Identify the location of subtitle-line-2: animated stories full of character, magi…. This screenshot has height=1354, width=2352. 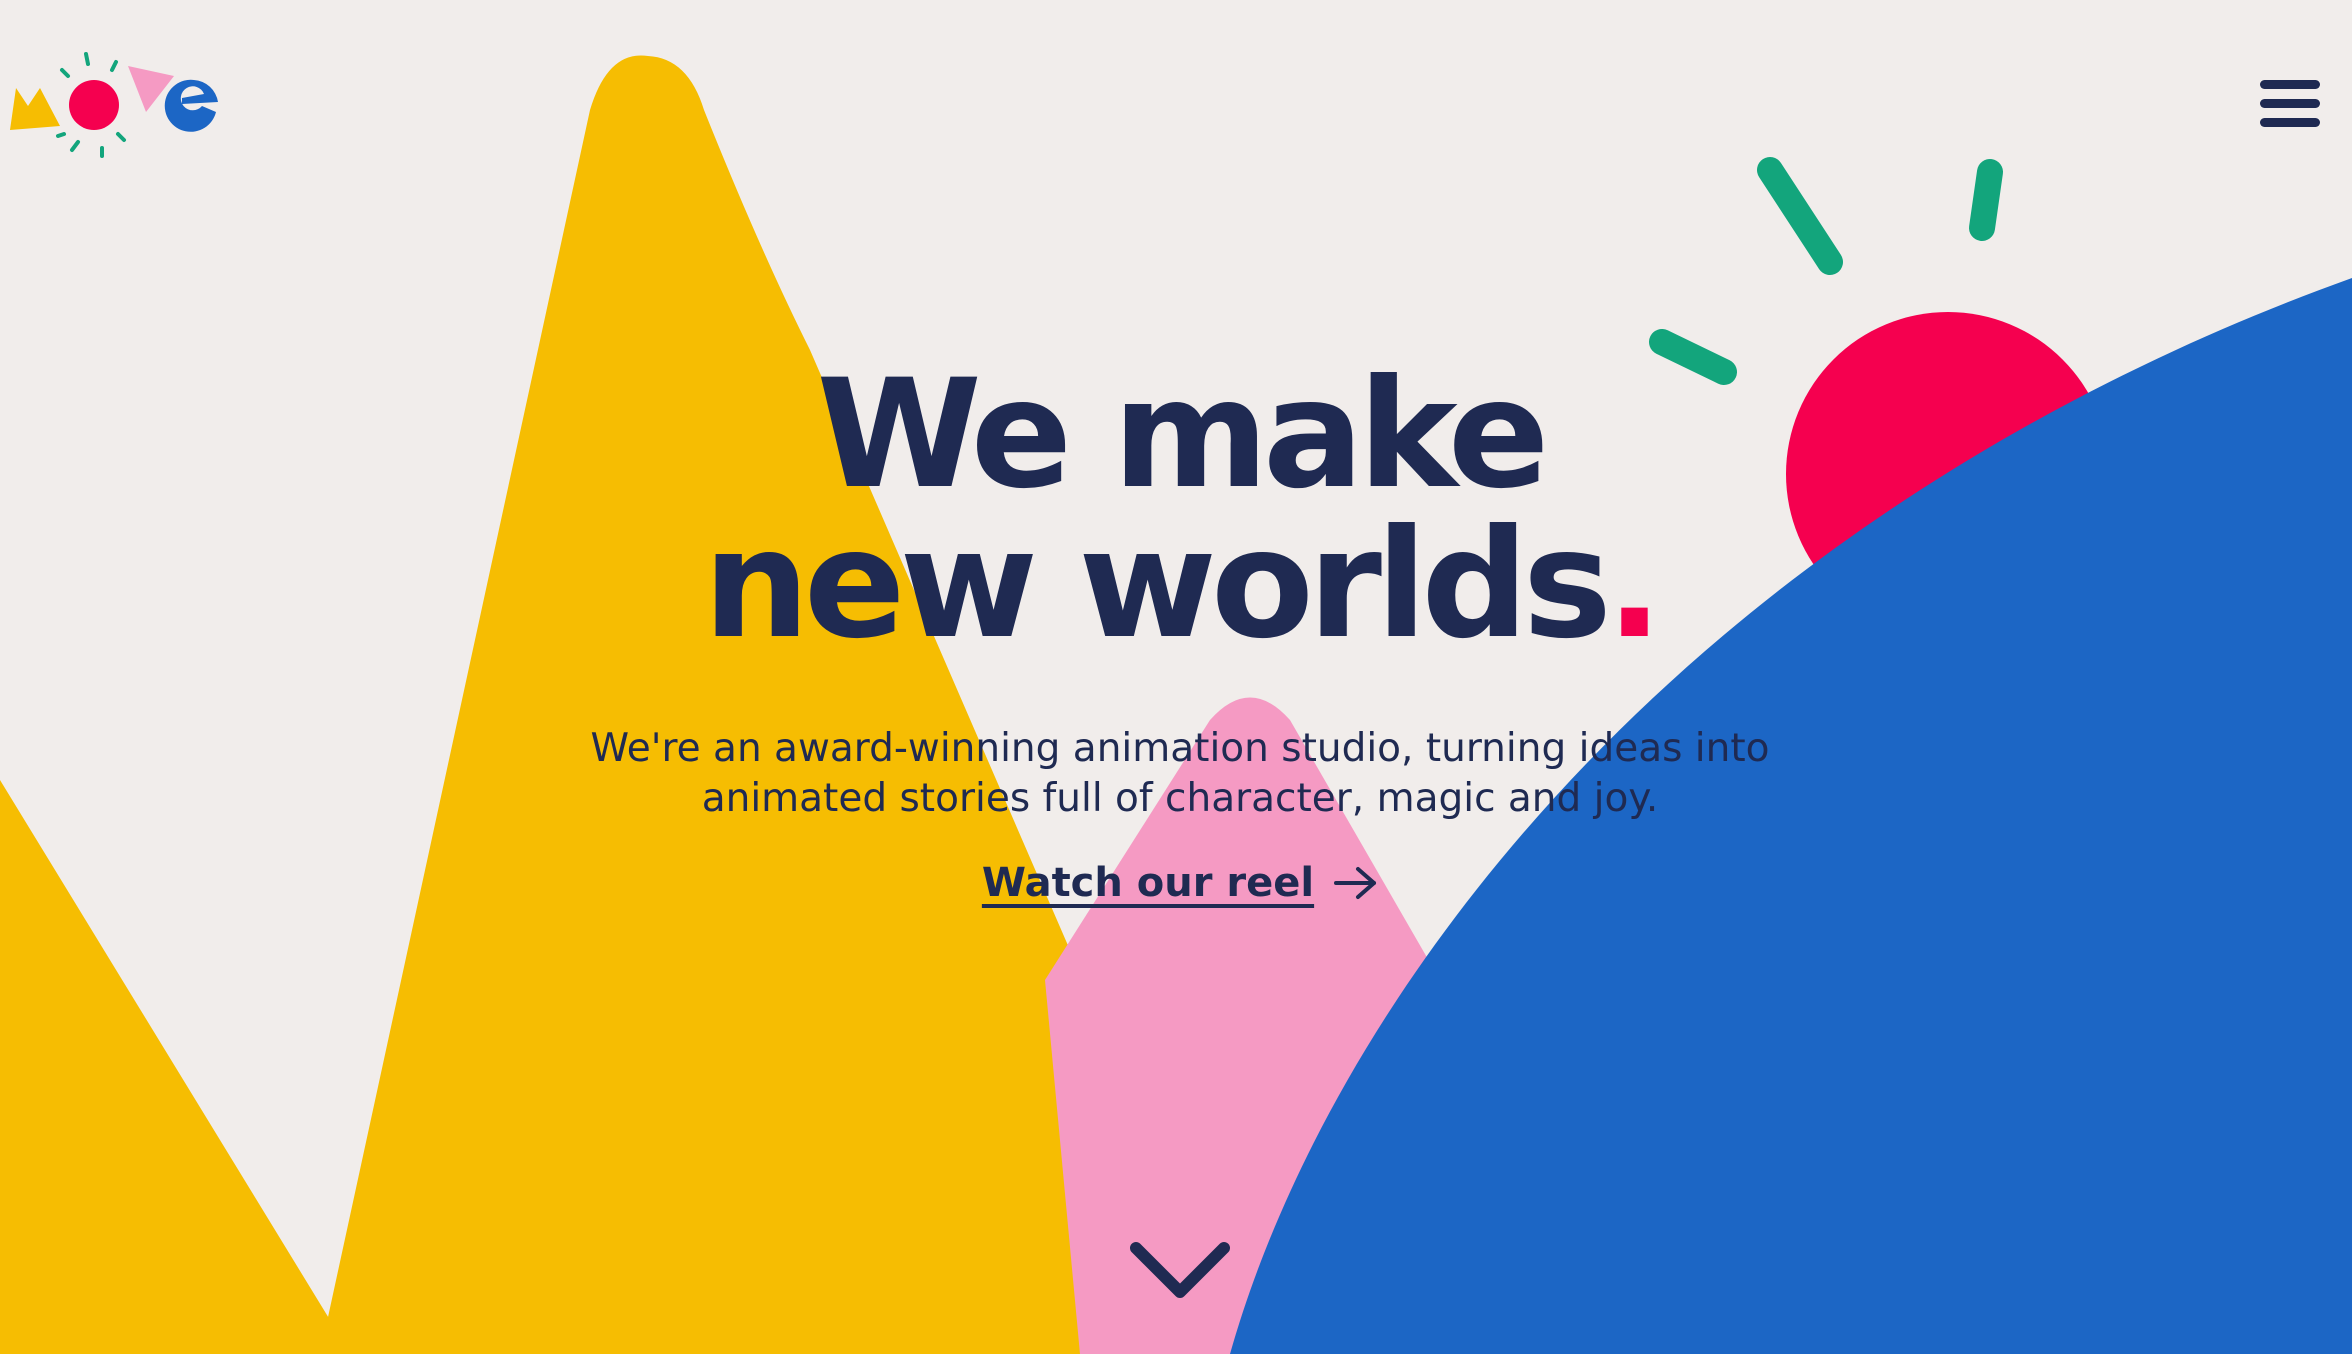
(1180, 798).